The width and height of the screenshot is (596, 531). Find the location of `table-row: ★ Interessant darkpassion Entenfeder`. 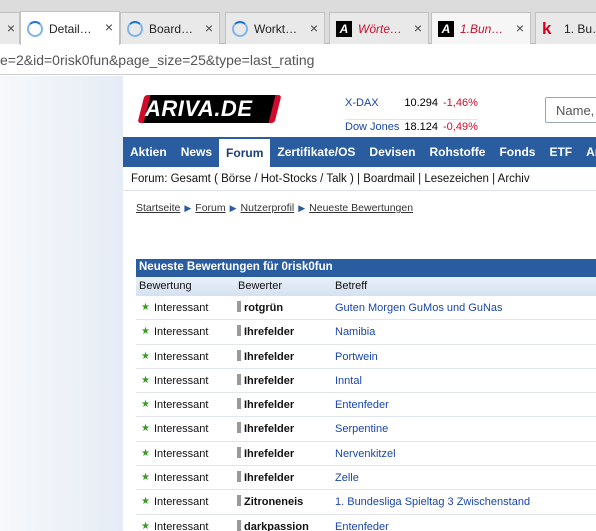

table-row: ★ Interessant darkpassion Entenfeder is located at coordinates (366, 523).